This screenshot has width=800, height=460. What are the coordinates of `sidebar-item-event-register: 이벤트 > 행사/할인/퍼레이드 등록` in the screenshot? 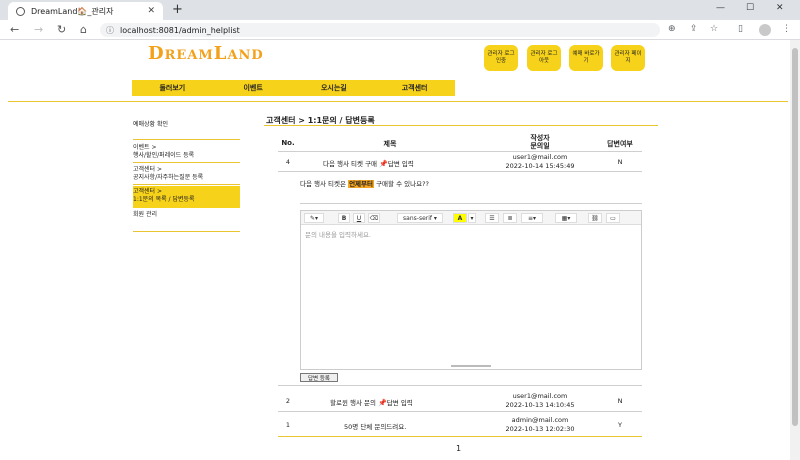 It's located at (186, 152).